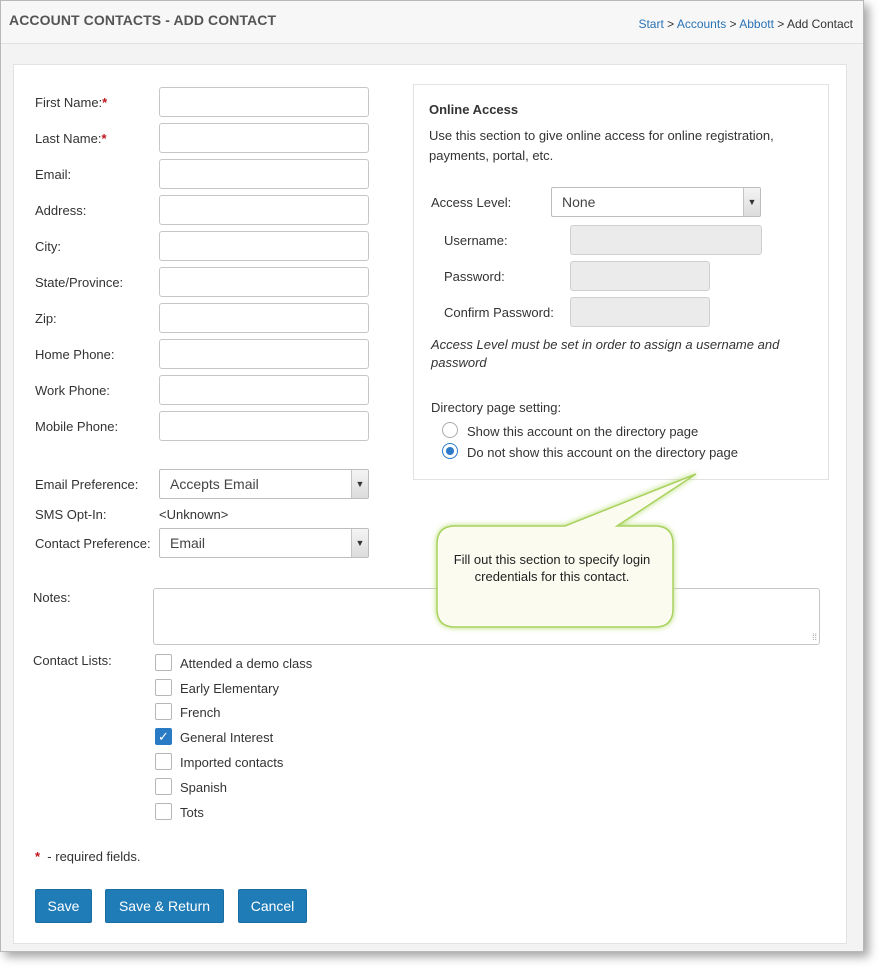 Image resolution: width=888 pixels, height=976 pixels. I want to click on mobile-phone-label: Mobile Phone:, so click(77, 426).